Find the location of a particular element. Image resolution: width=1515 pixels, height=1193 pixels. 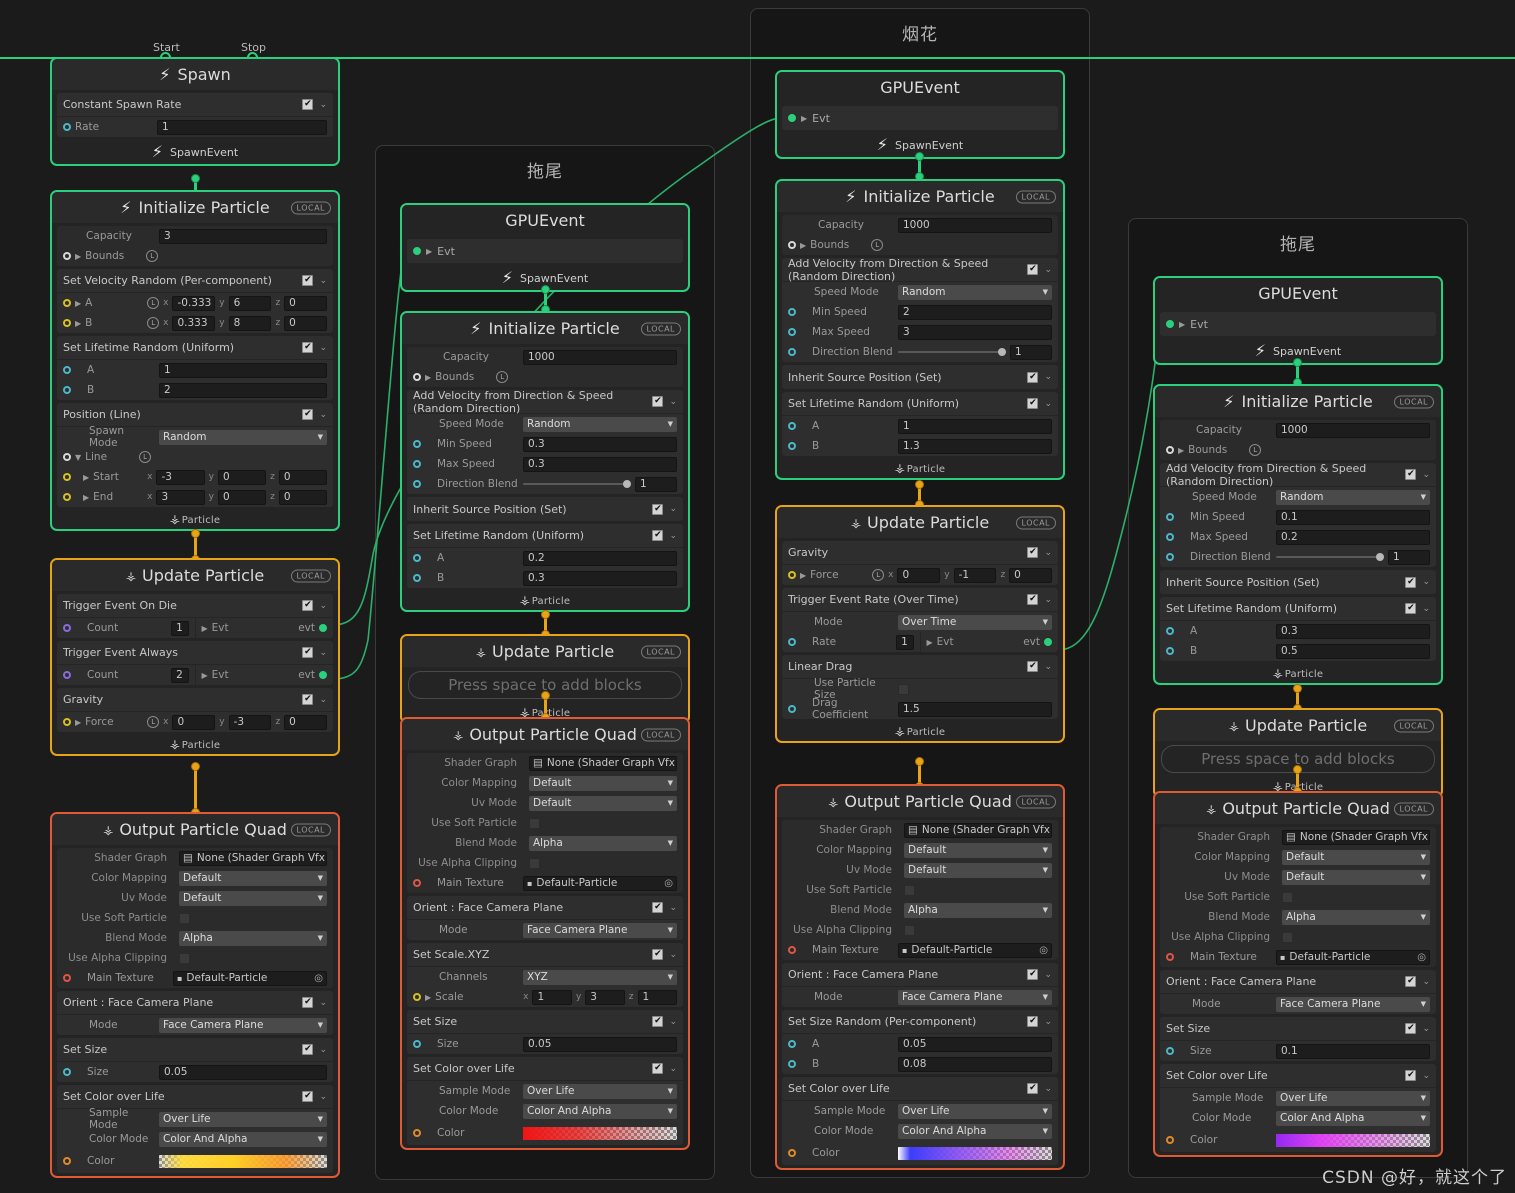

rate-input-area: Rate 1 is located at coordinates (851, 642).